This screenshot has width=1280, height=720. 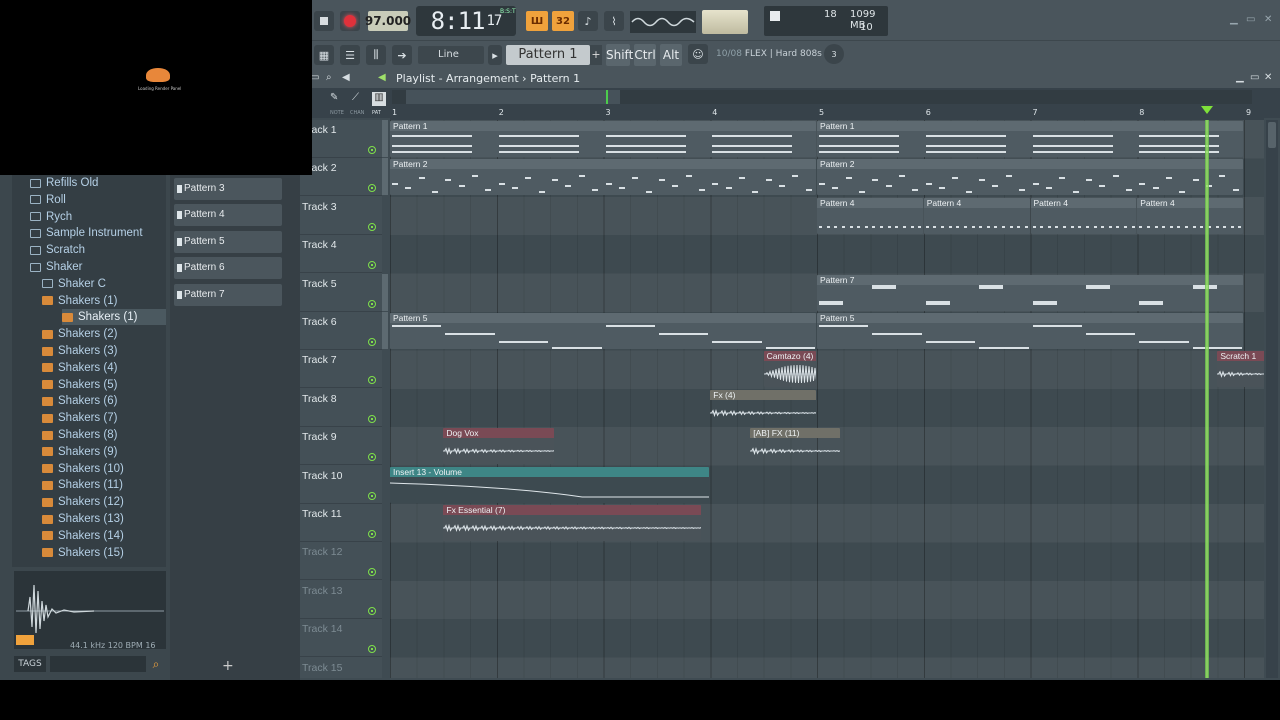 What do you see at coordinates (83, 553) in the screenshot?
I see `browser-item: Shakers (15)` at bounding box center [83, 553].